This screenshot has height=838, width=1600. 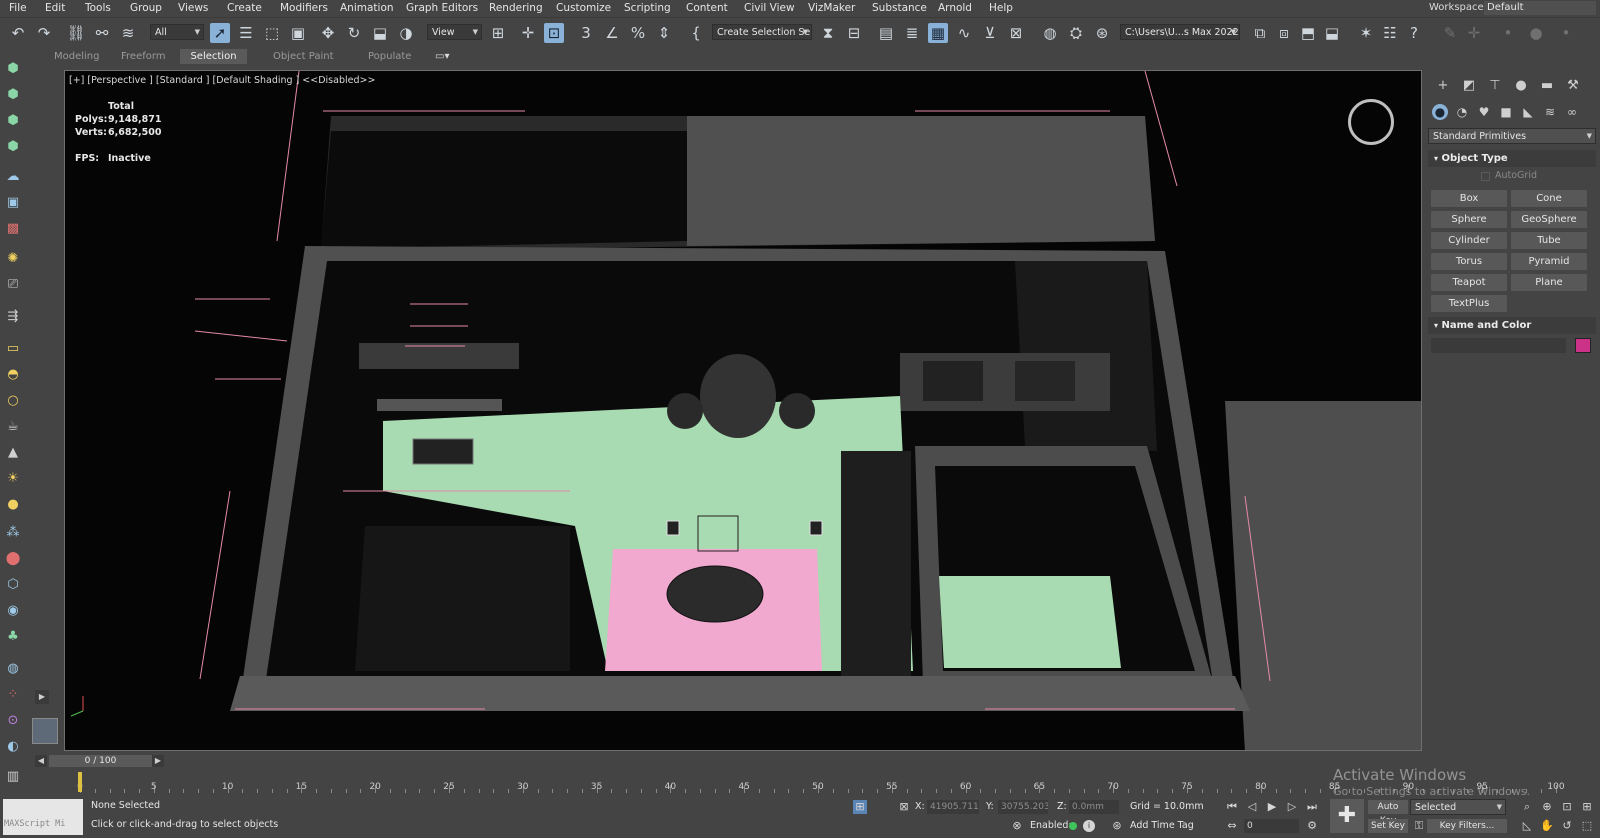 What do you see at coordinates (13, 427) in the screenshot?
I see `teapot-icon: ☕` at bounding box center [13, 427].